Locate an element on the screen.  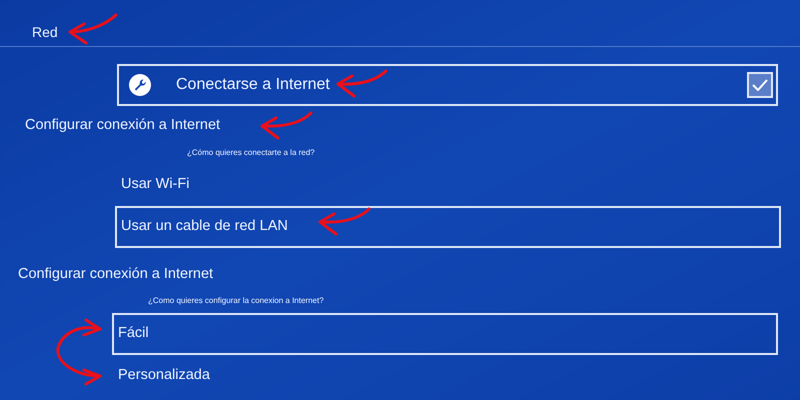
option-item: Fácil is located at coordinates (445, 334).